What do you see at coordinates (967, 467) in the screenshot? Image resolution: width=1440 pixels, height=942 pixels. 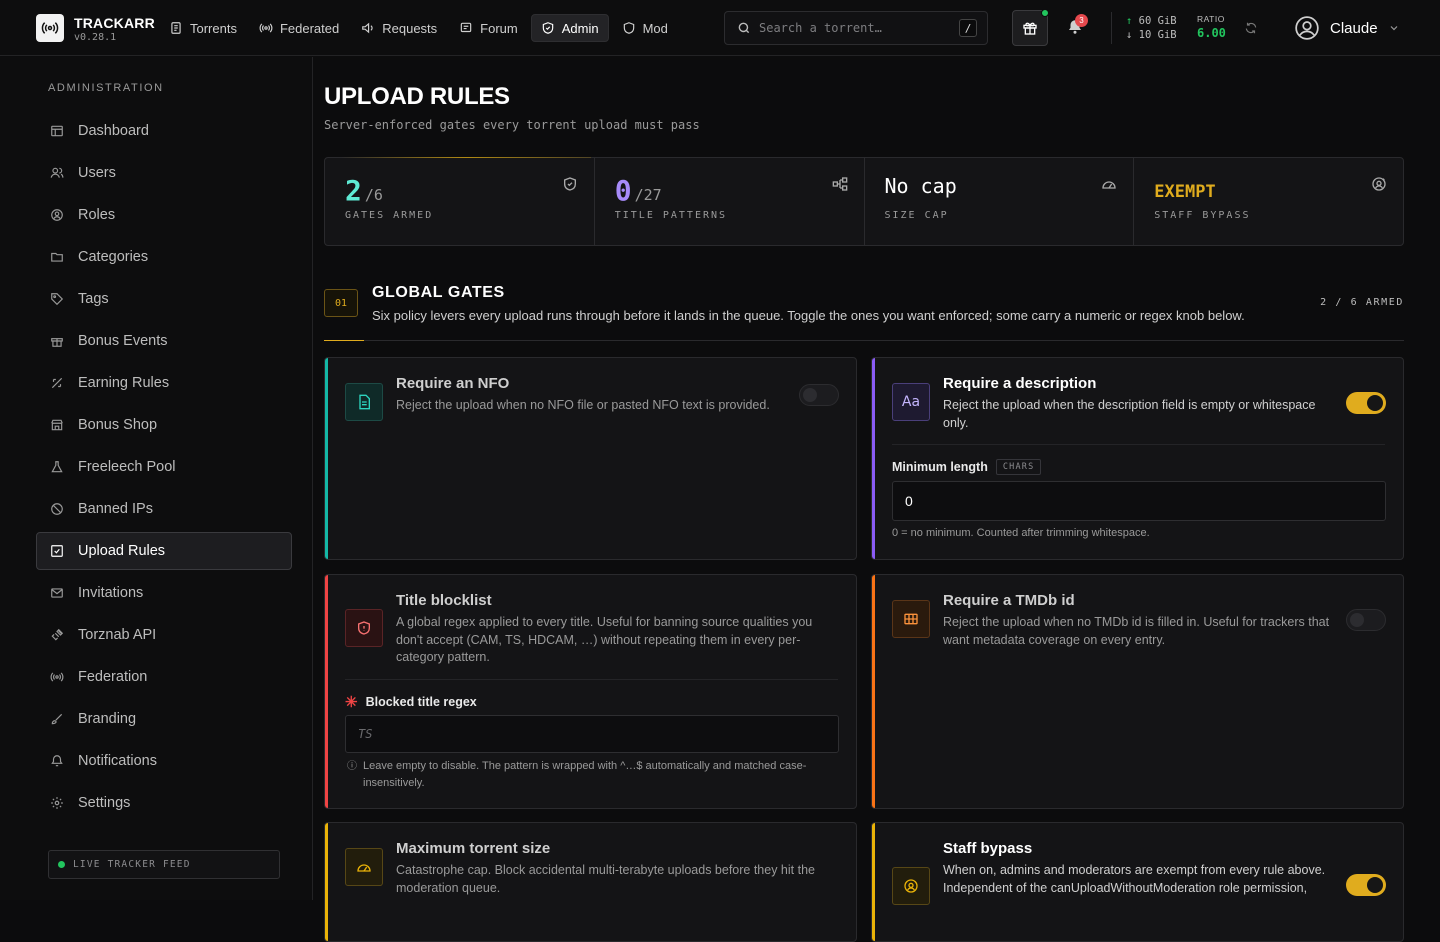 I see `min-length-label: Minimum length CHARS` at bounding box center [967, 467].